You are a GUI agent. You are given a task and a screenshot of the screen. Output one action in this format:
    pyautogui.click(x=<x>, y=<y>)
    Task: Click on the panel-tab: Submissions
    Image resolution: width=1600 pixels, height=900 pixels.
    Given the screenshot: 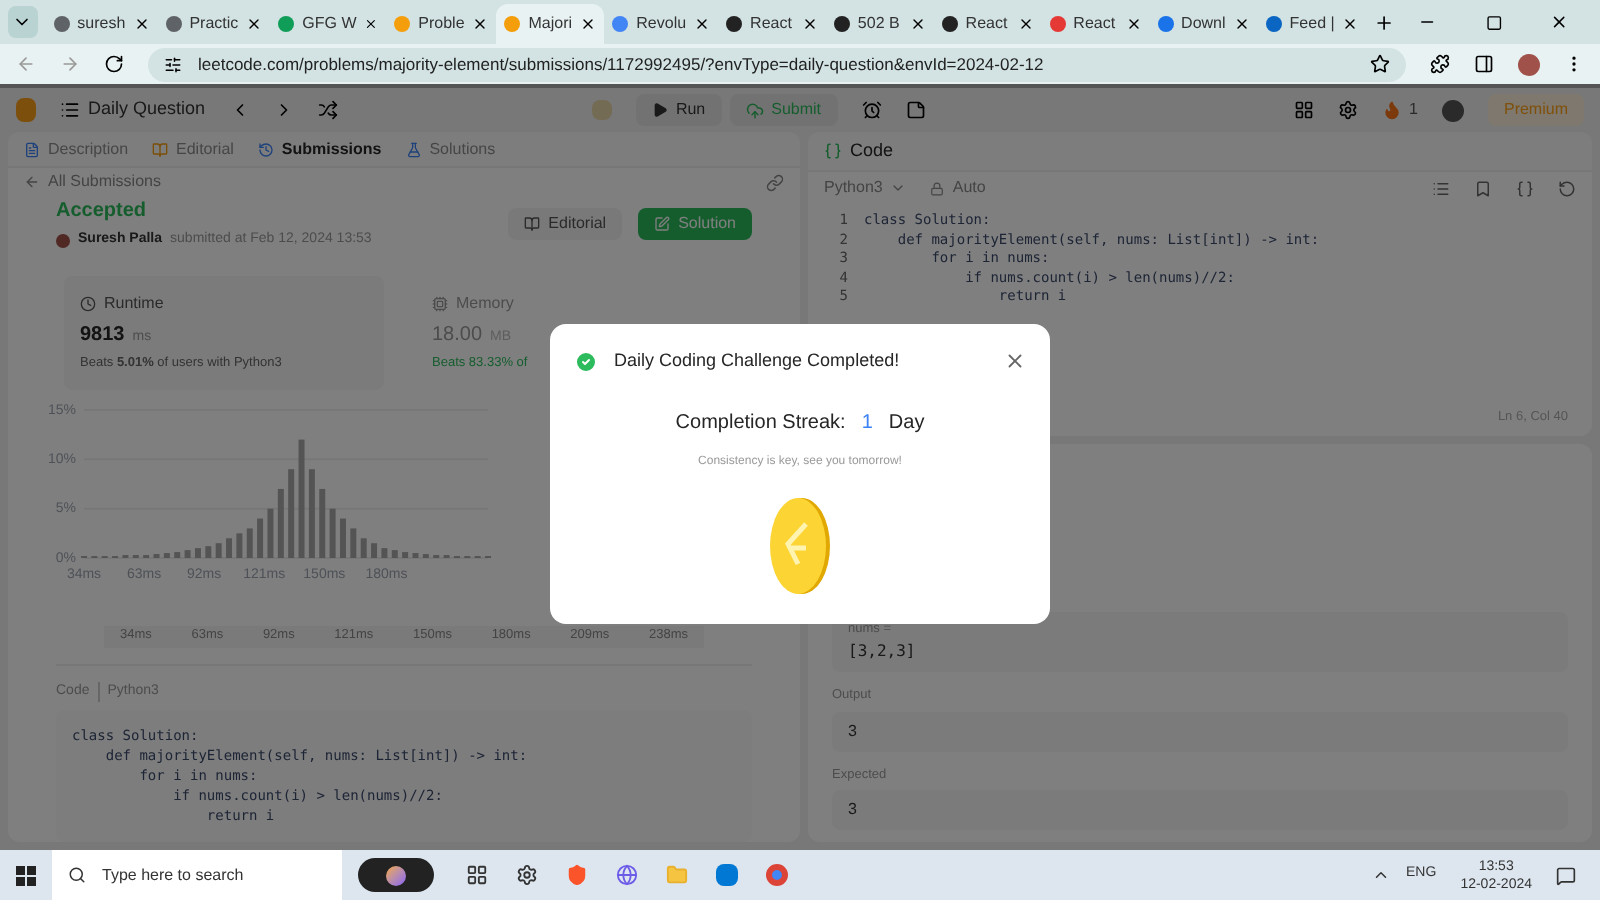 What is the action you would take?
    pyautogui.click(x=319, y=149)
    